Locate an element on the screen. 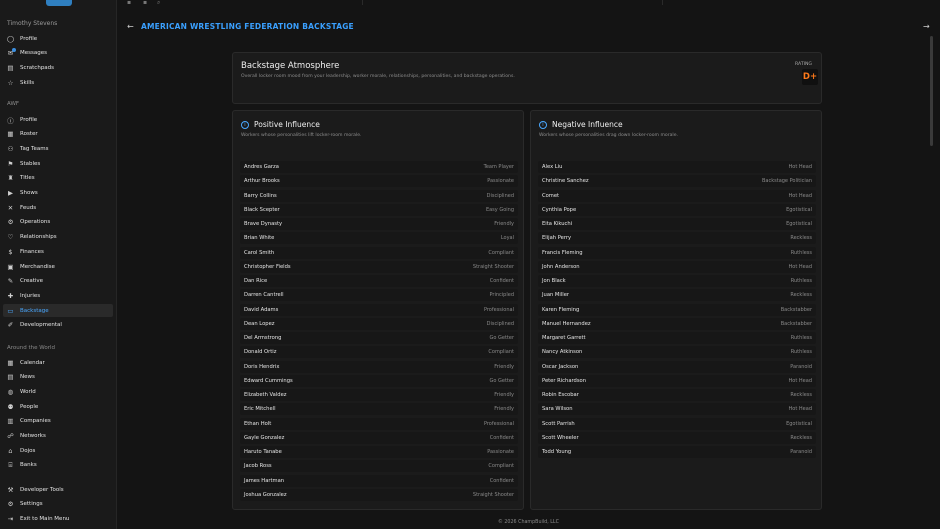 This screenshot has width=940, height=529. worker-name: Christine Sanchez is located at coordinates (565, 181).